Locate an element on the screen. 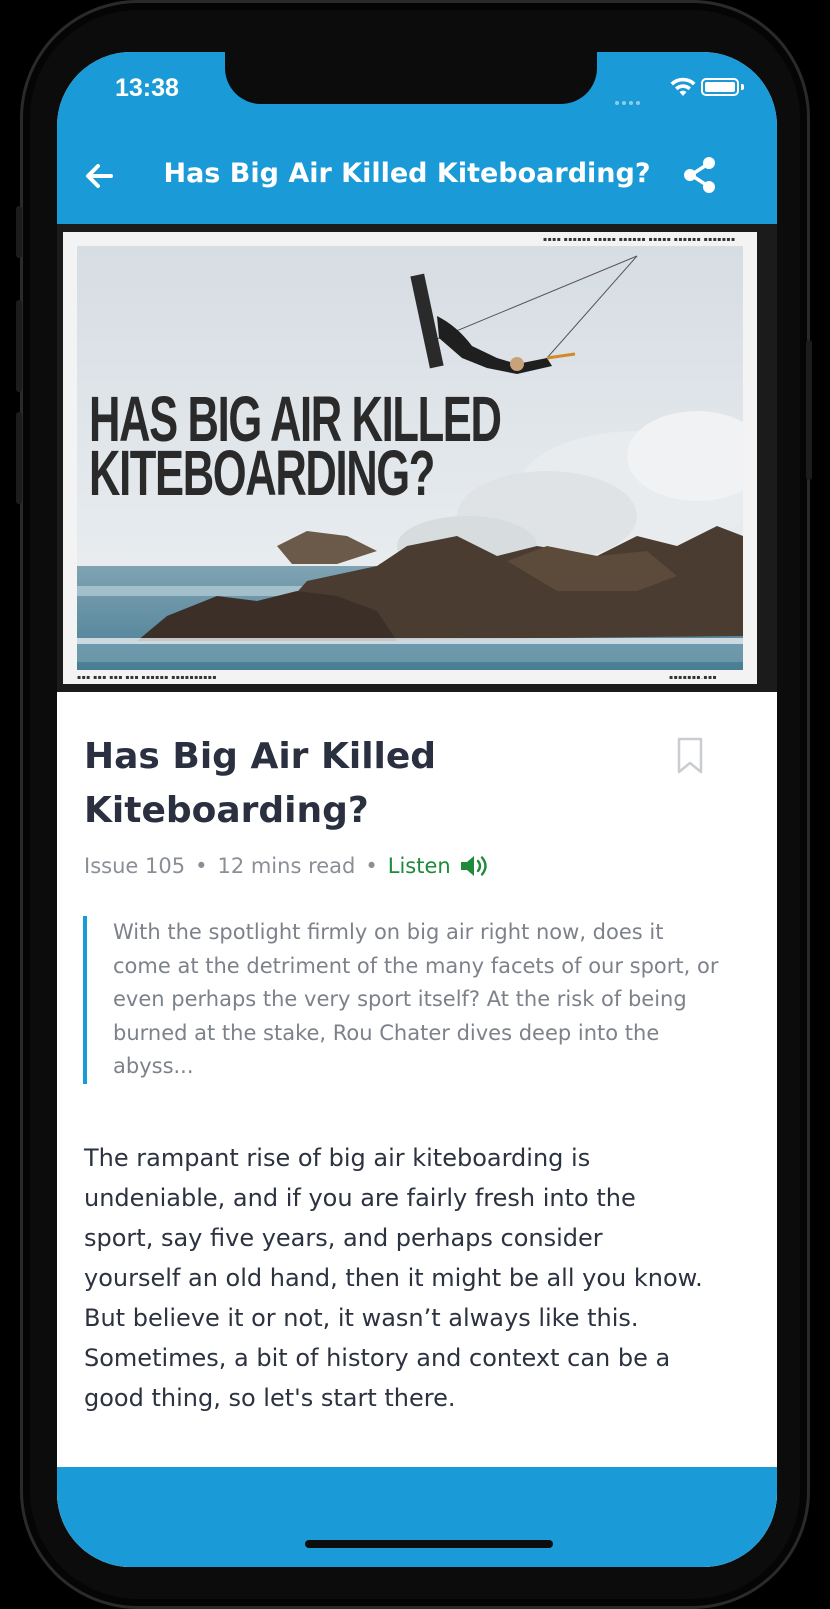 The image size is (830, 1609). app-bar-title: Has Big Air Killed Kiteboarding? is located at coordinates (407, 173).